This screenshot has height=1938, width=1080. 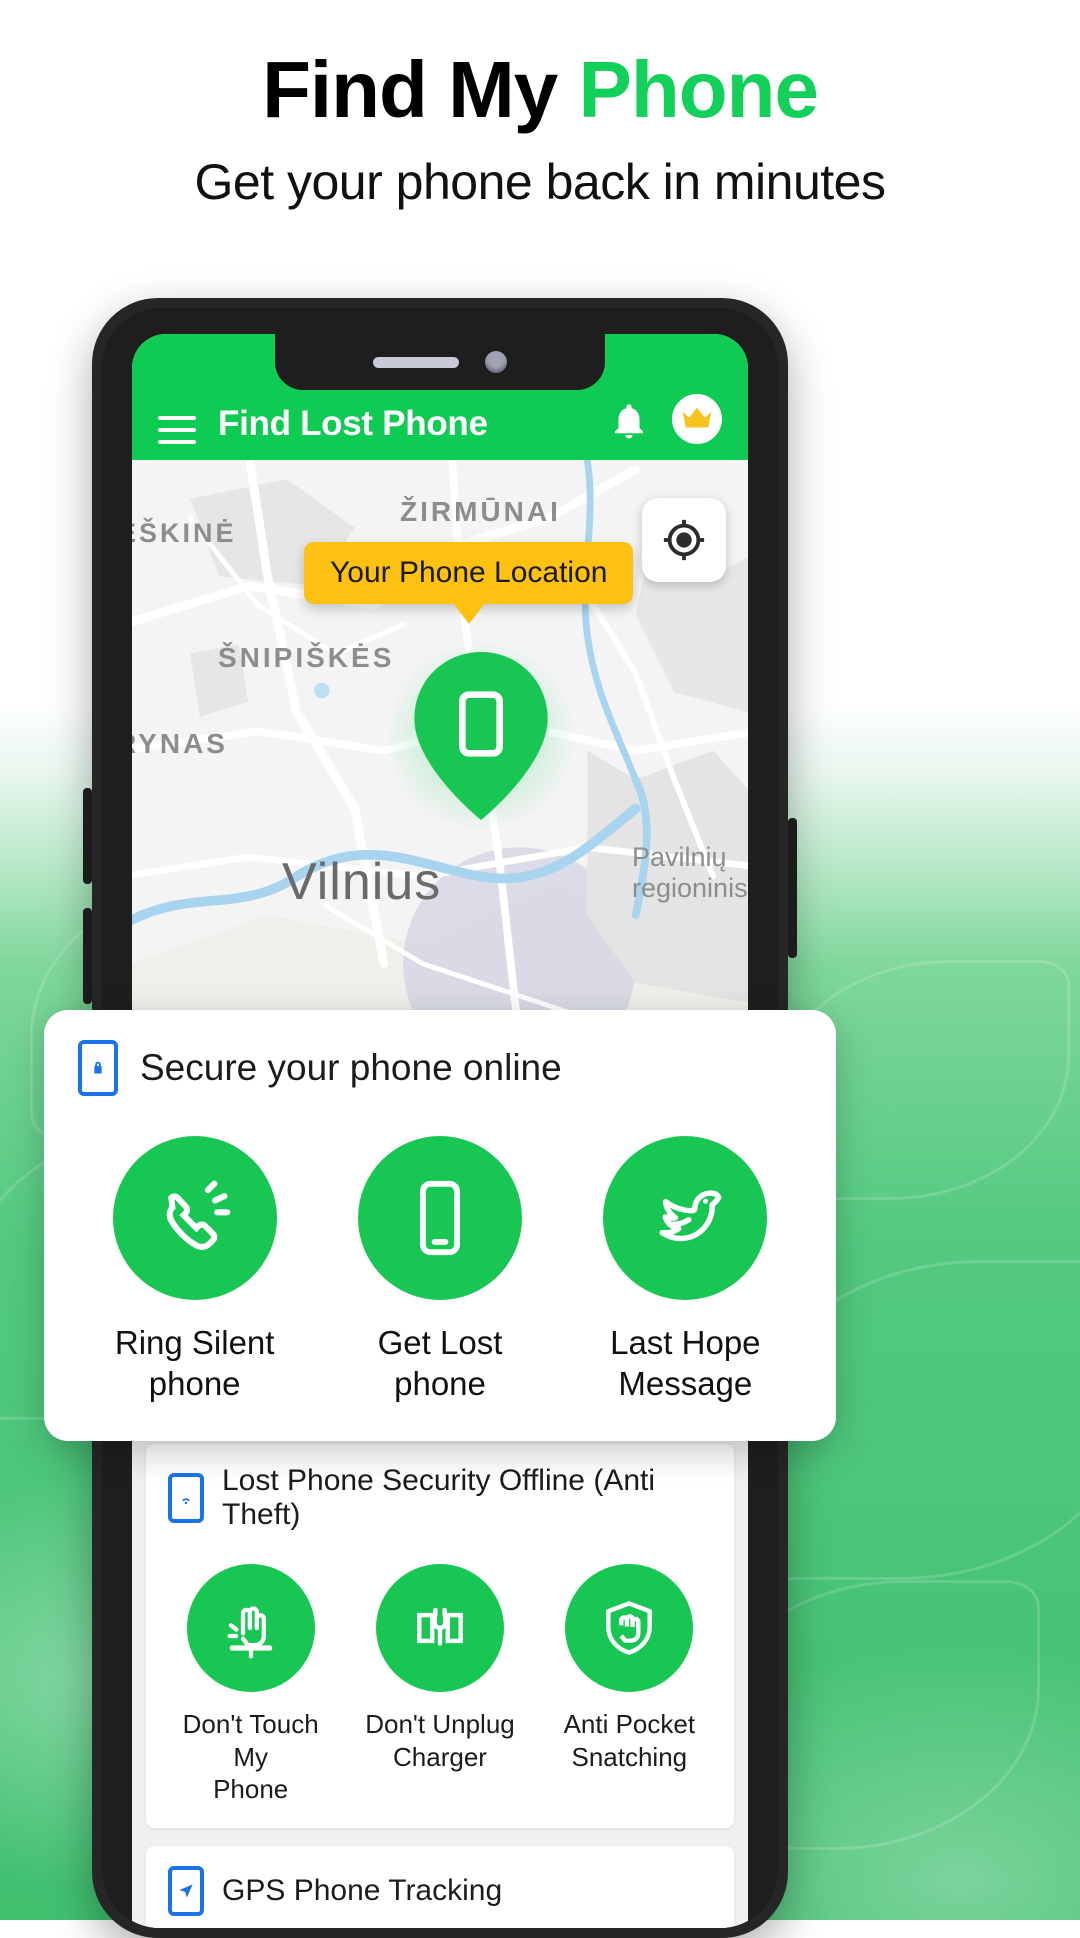 I want to click on tile-anti-pocket-snatching: Anti Pocket Snatching, so click(x=629, y=1685).